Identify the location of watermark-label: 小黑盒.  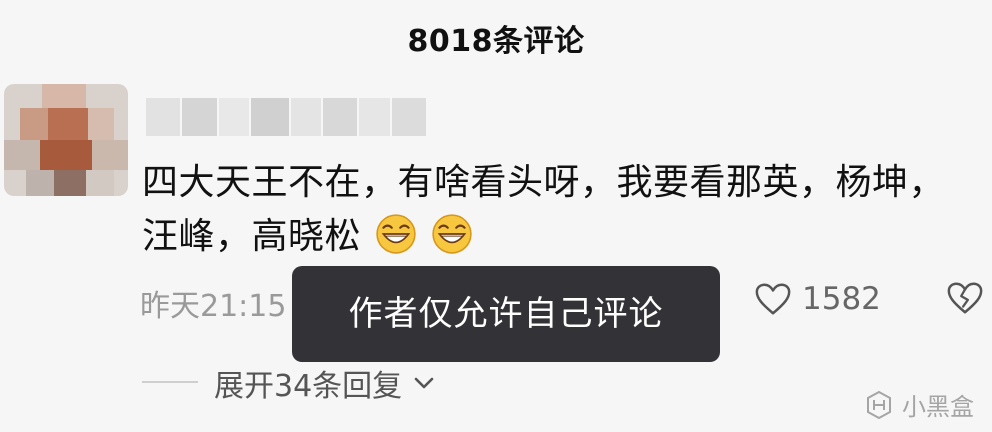
(938, 407).